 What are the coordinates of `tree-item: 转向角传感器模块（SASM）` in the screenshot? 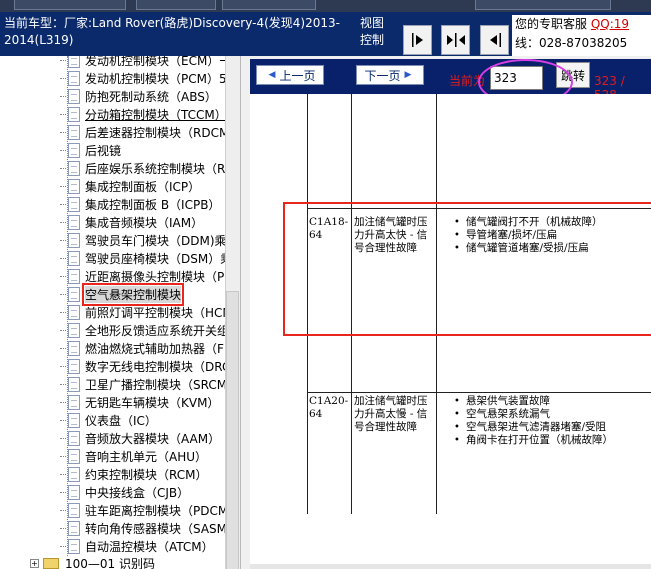 It's located at (149, 528).